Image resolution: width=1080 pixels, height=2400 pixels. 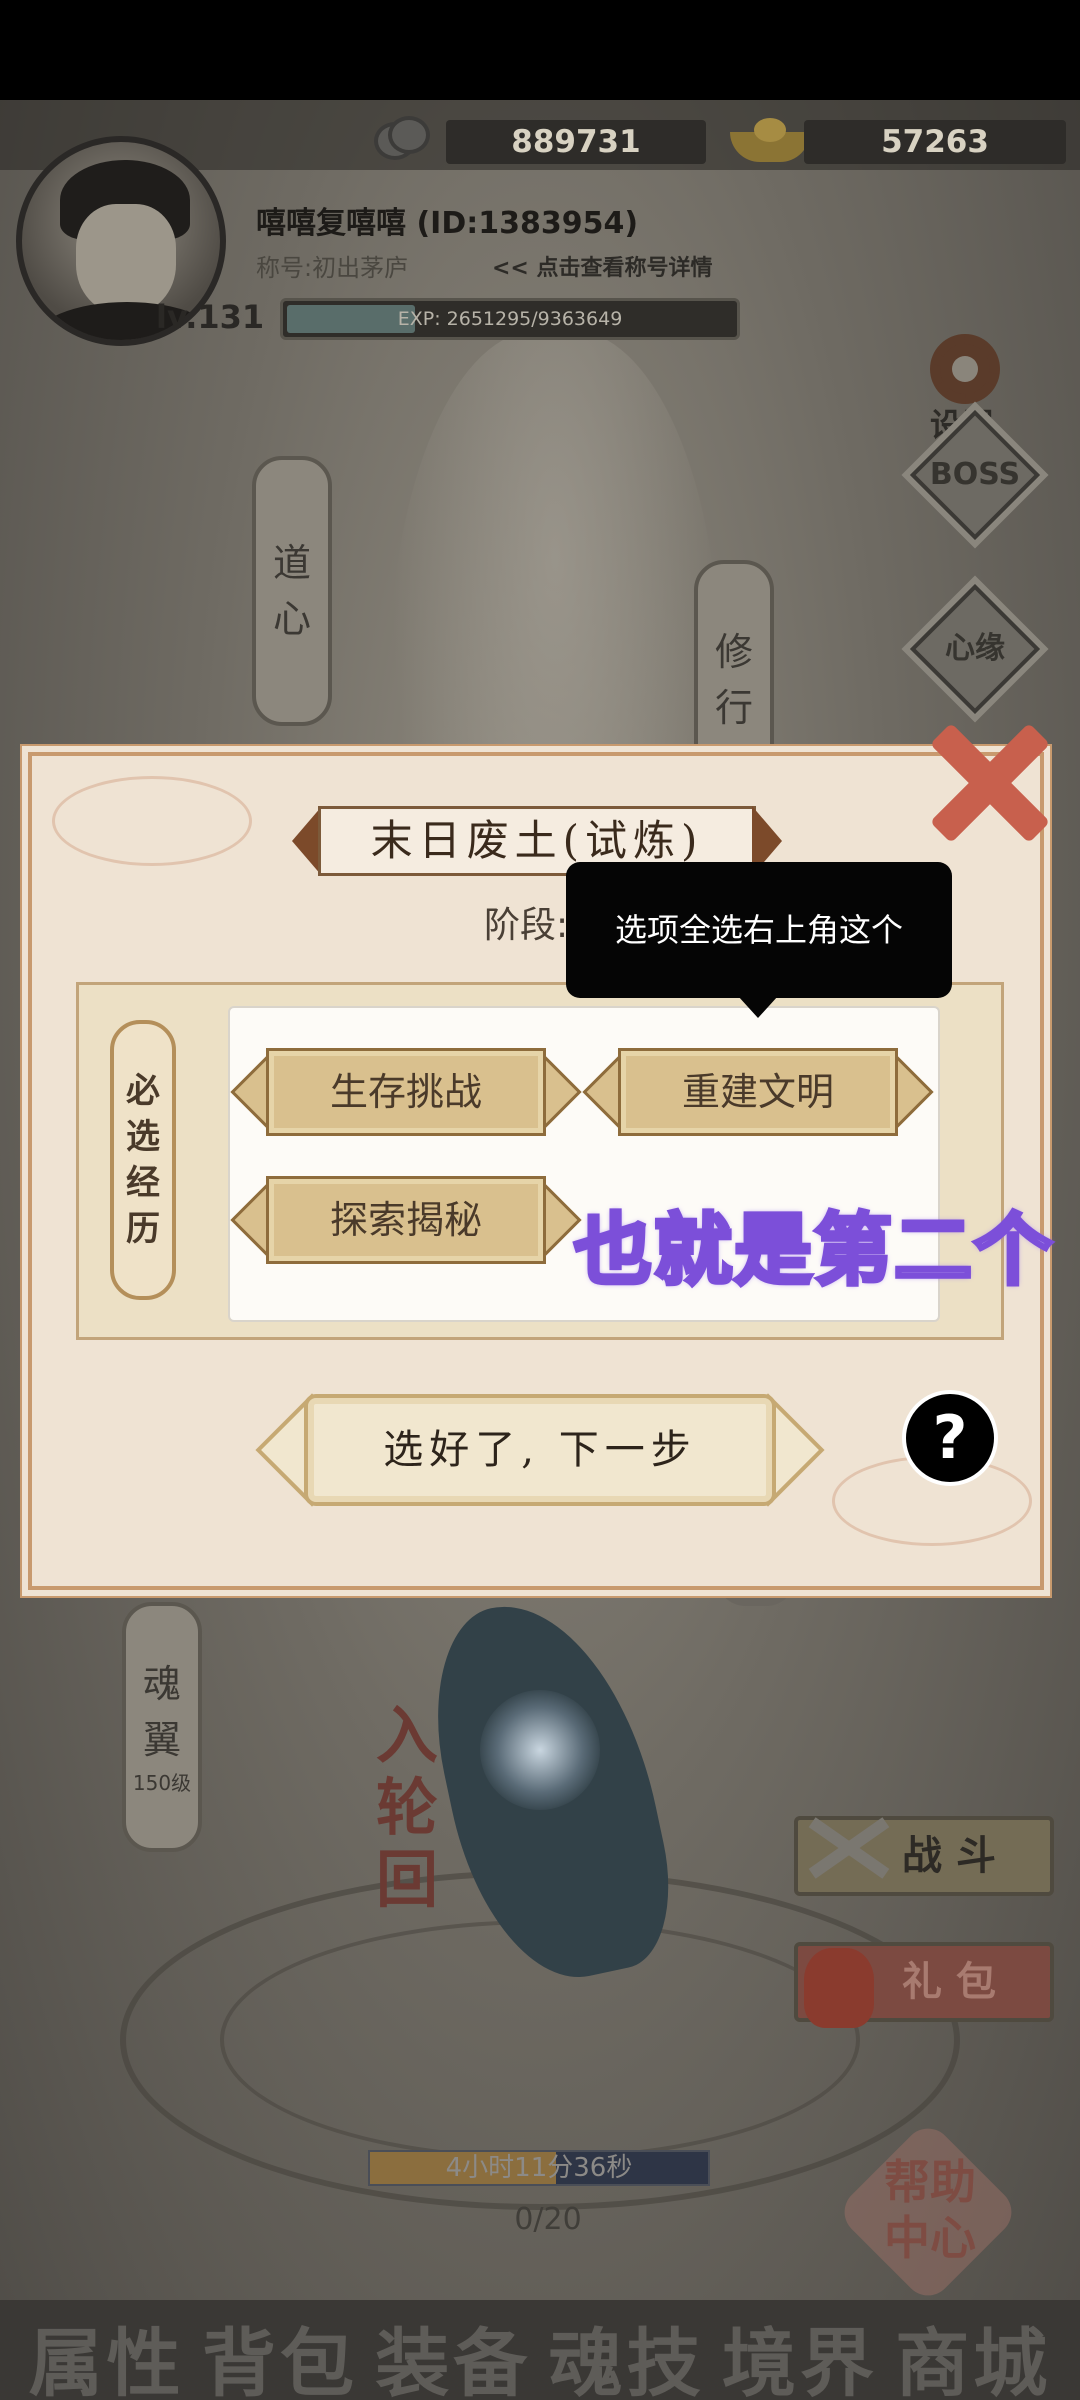 I want to click on option-label: 生存挑战, so click(x=405, y=1092).